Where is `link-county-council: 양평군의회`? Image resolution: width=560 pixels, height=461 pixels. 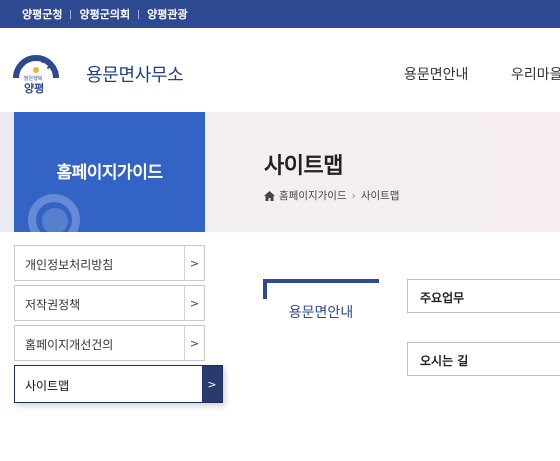
link-county-council: 양평군의회 is located at coordinates (104, 14).